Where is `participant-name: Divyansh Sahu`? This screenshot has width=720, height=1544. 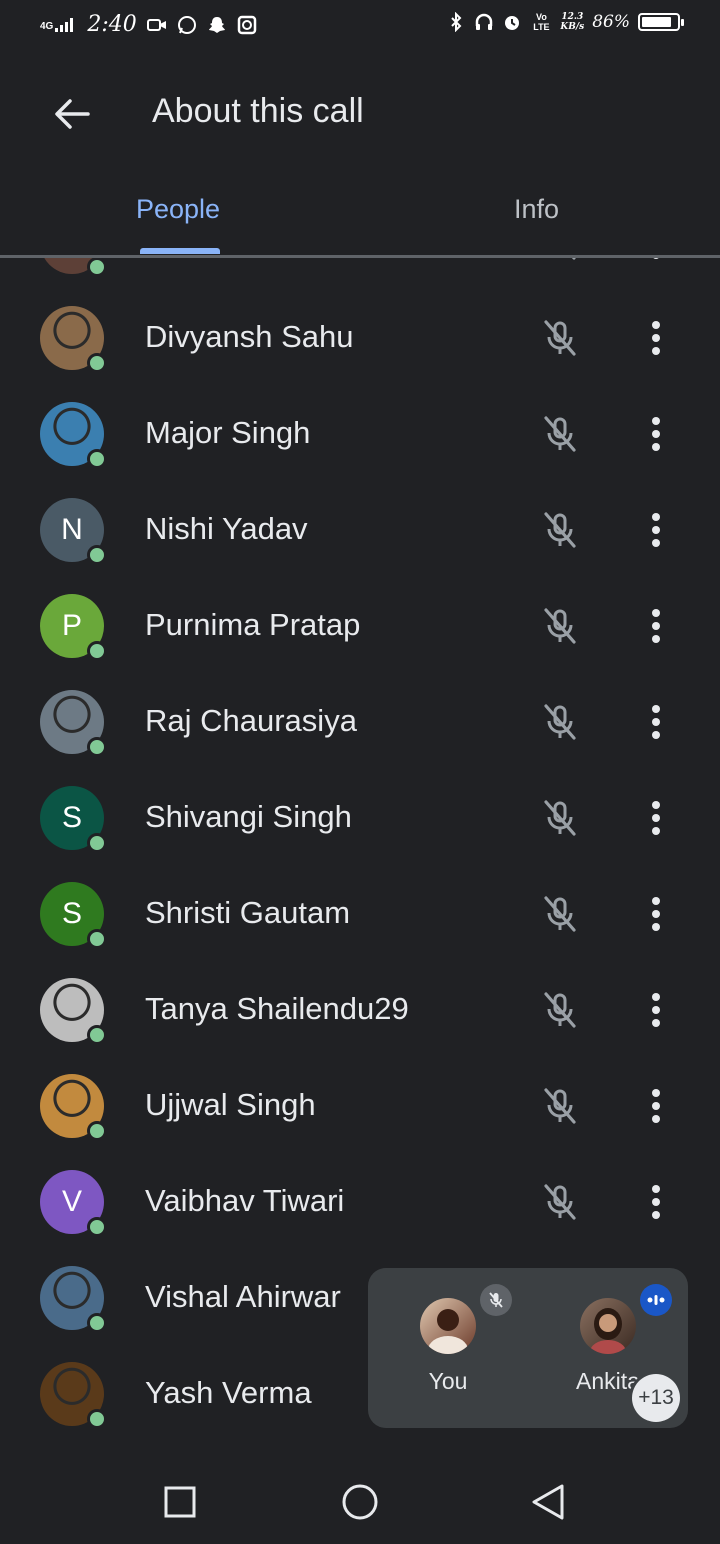
participant-name: Divyansh Sahu is located at coordinates (249, 336).